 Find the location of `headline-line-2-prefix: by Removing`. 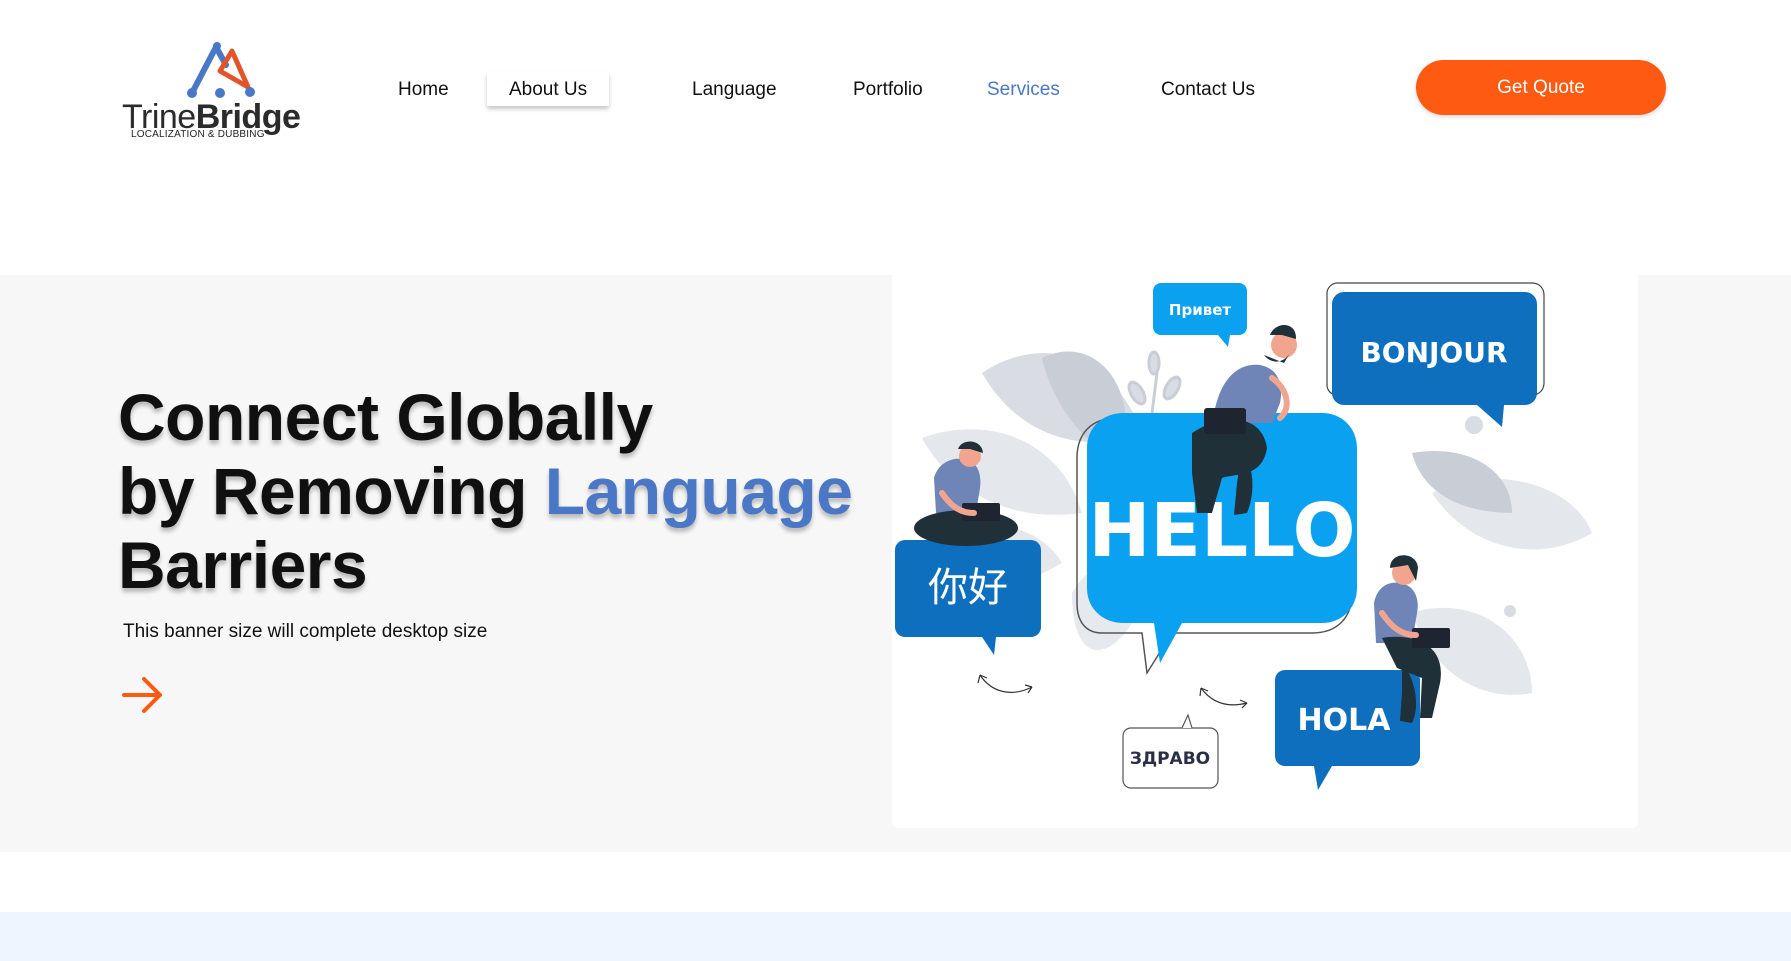

headline-line-2-prefix: by Removing is located at coordinates (331, 491).